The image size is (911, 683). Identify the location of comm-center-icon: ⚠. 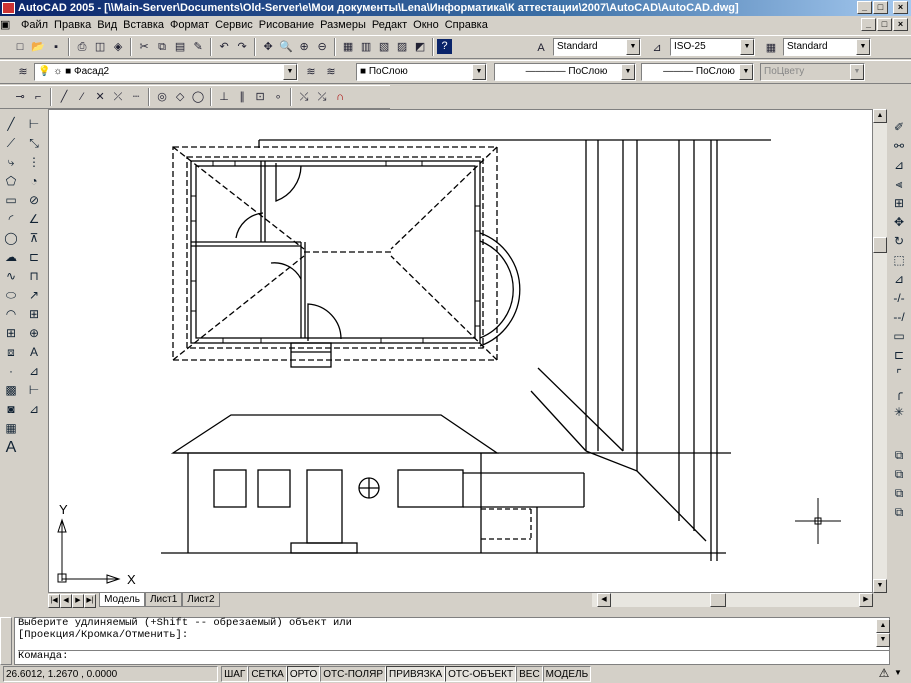
(884, 674).